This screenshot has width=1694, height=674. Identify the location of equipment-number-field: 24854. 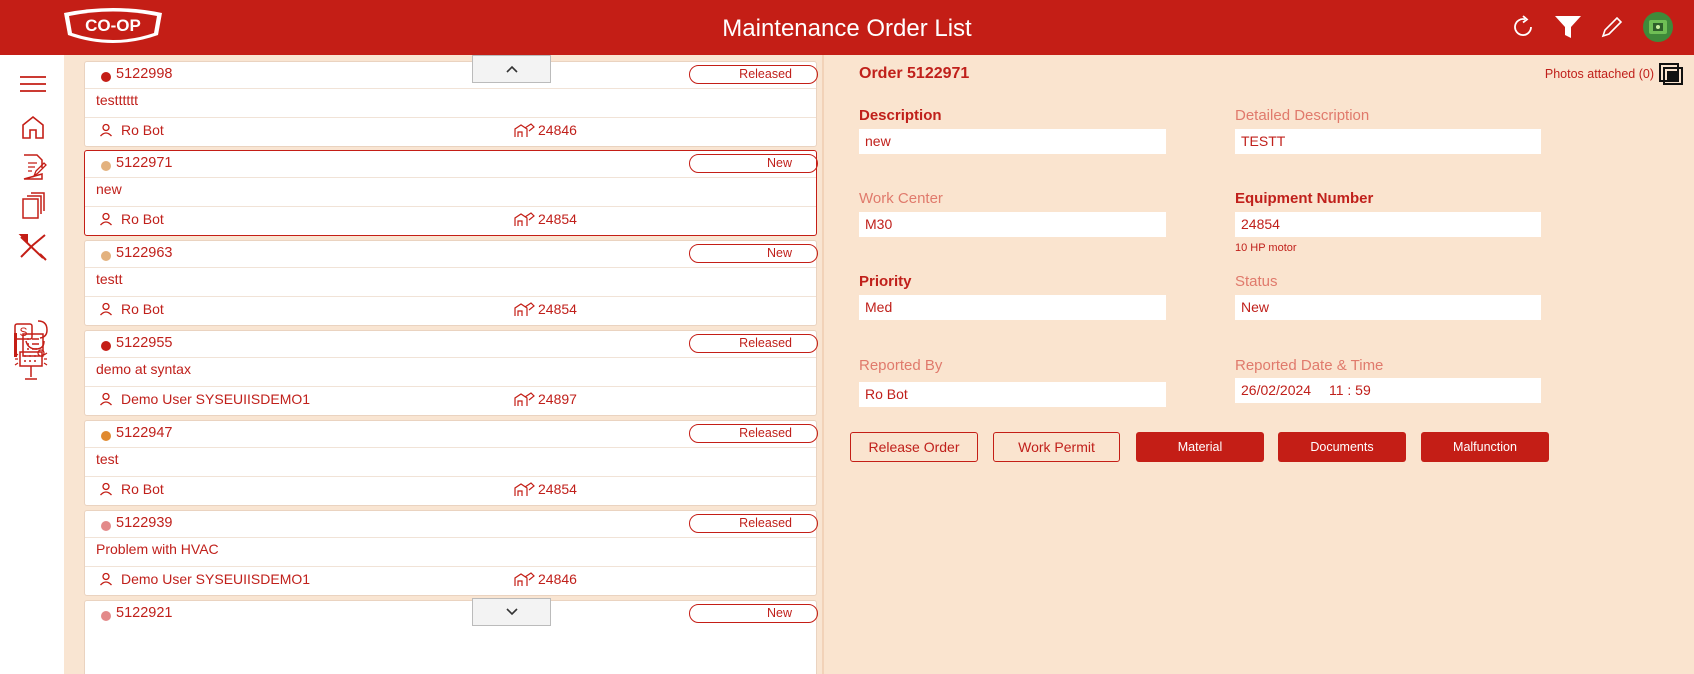
(1388, 224).